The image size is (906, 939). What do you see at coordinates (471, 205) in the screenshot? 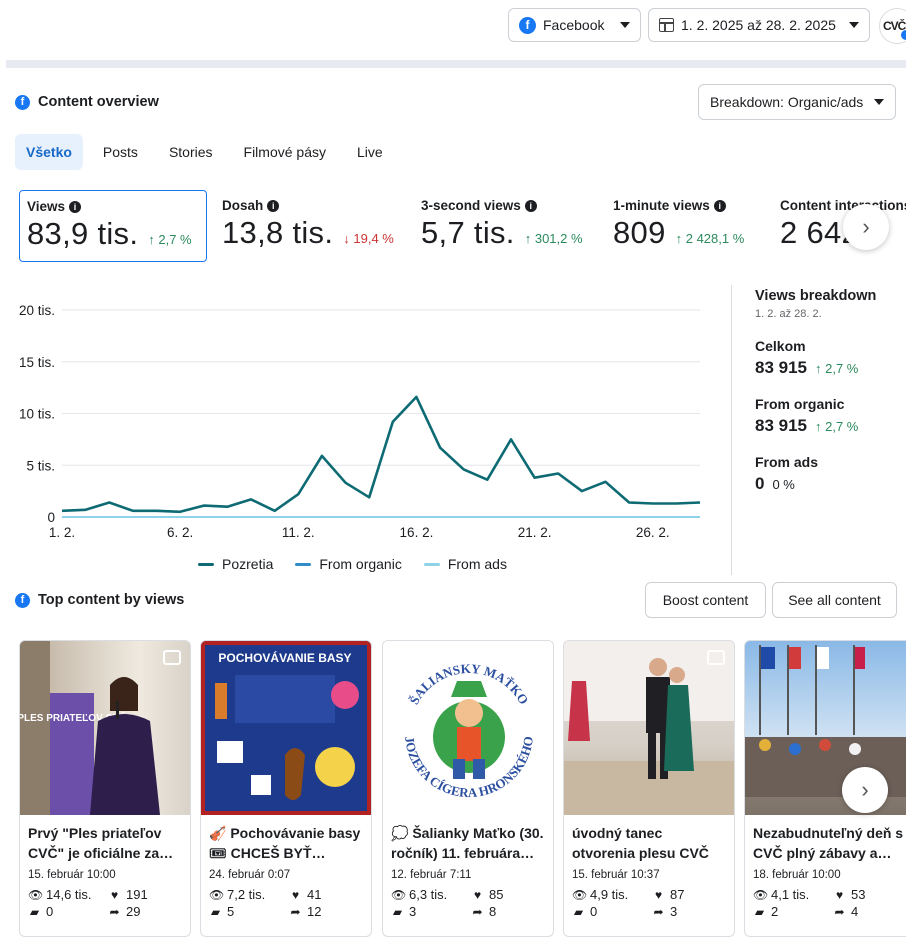
I see `metric-label: 3-second views` at bounding box center [471, 205].